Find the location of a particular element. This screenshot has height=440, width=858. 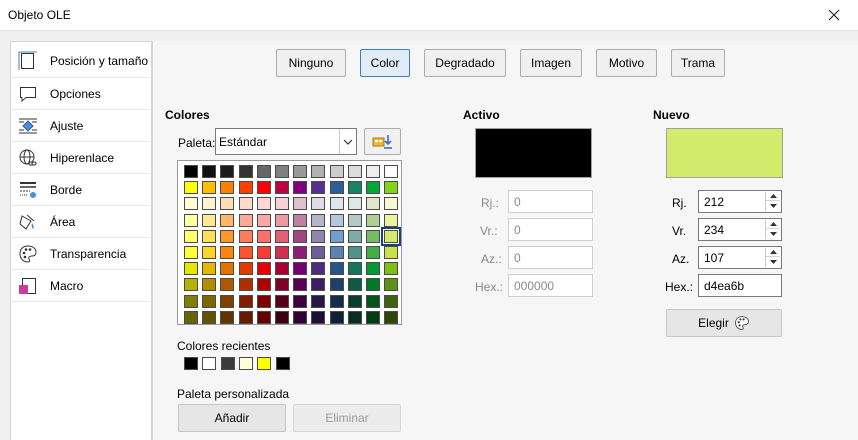

tab-image: Imagen is located at coordinates (551, 63).